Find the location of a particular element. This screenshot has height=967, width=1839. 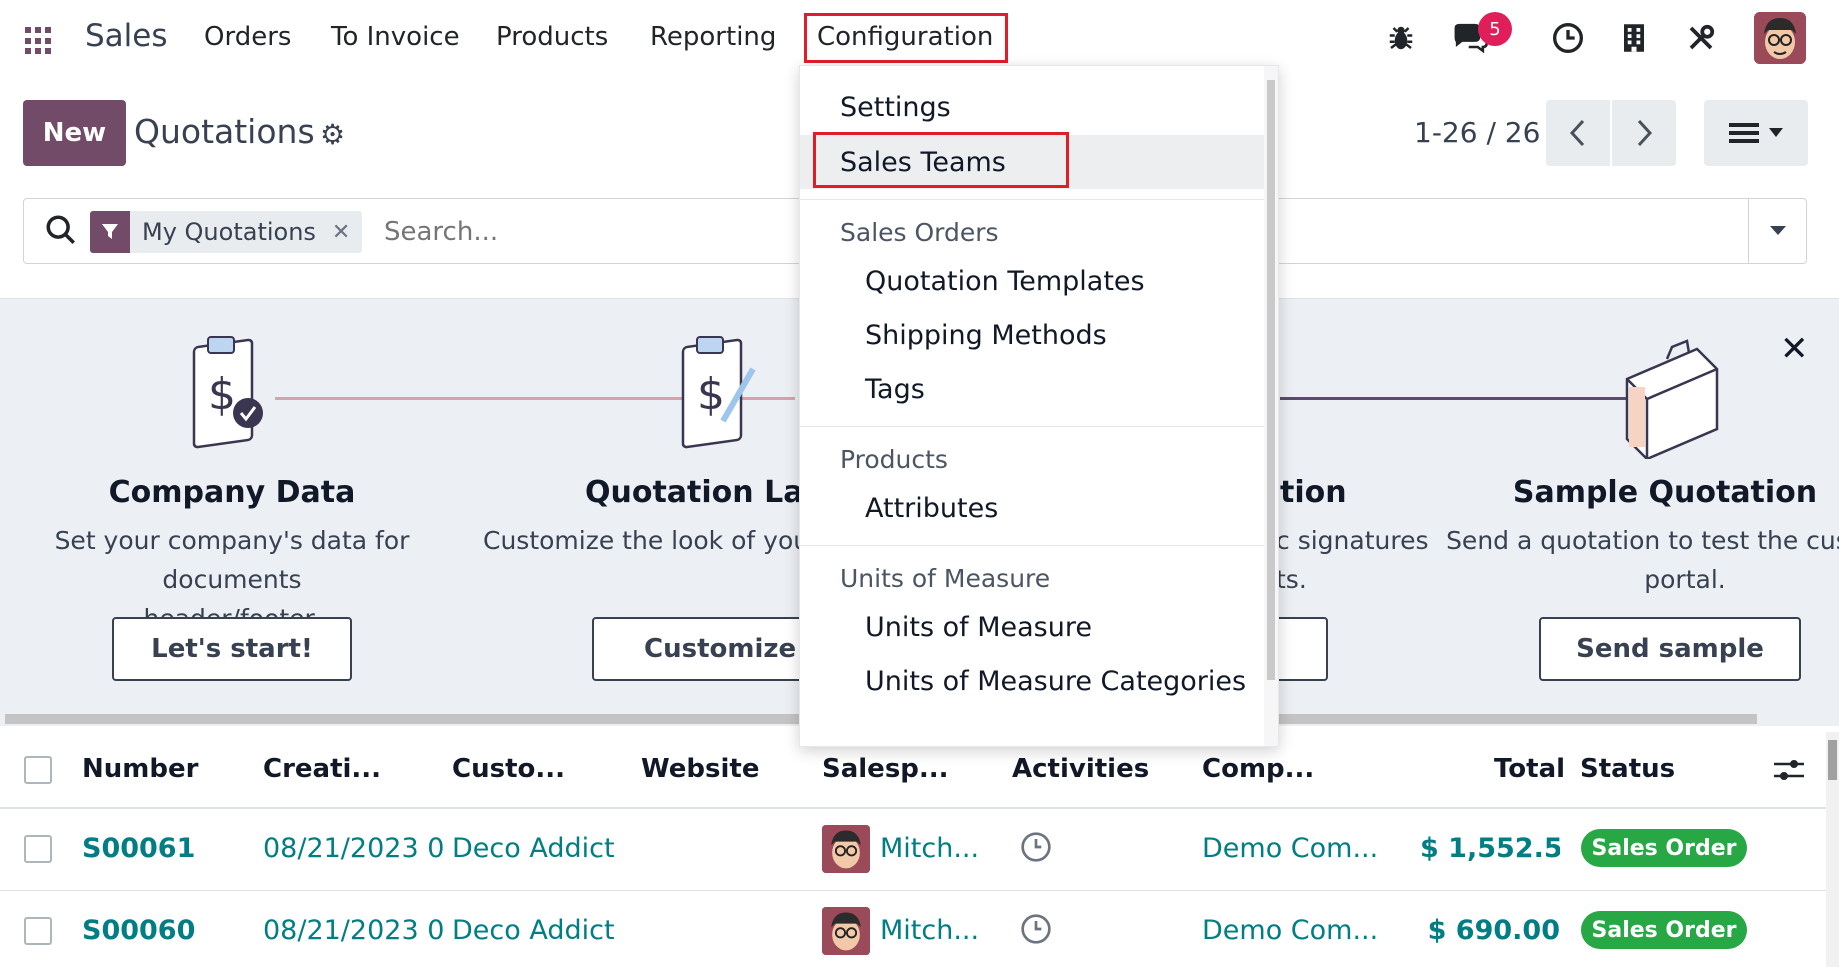

lets-start-button: Let's start! is located at coordinates (232, 649).